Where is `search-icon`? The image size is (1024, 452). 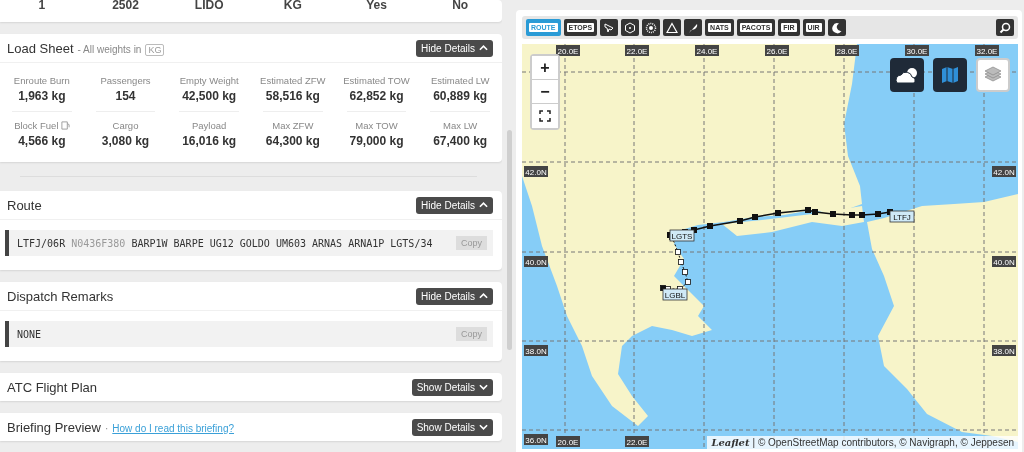 search-icon is located at coordinates (1005, 27).